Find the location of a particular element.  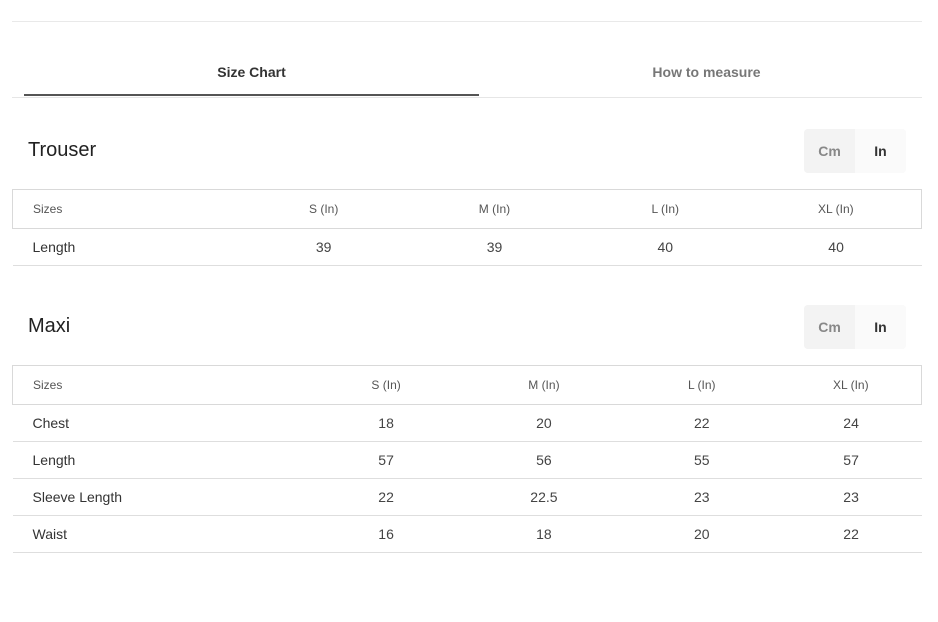

table-row: Chest 18 20 22 24 is located at coordinates (467, 423).